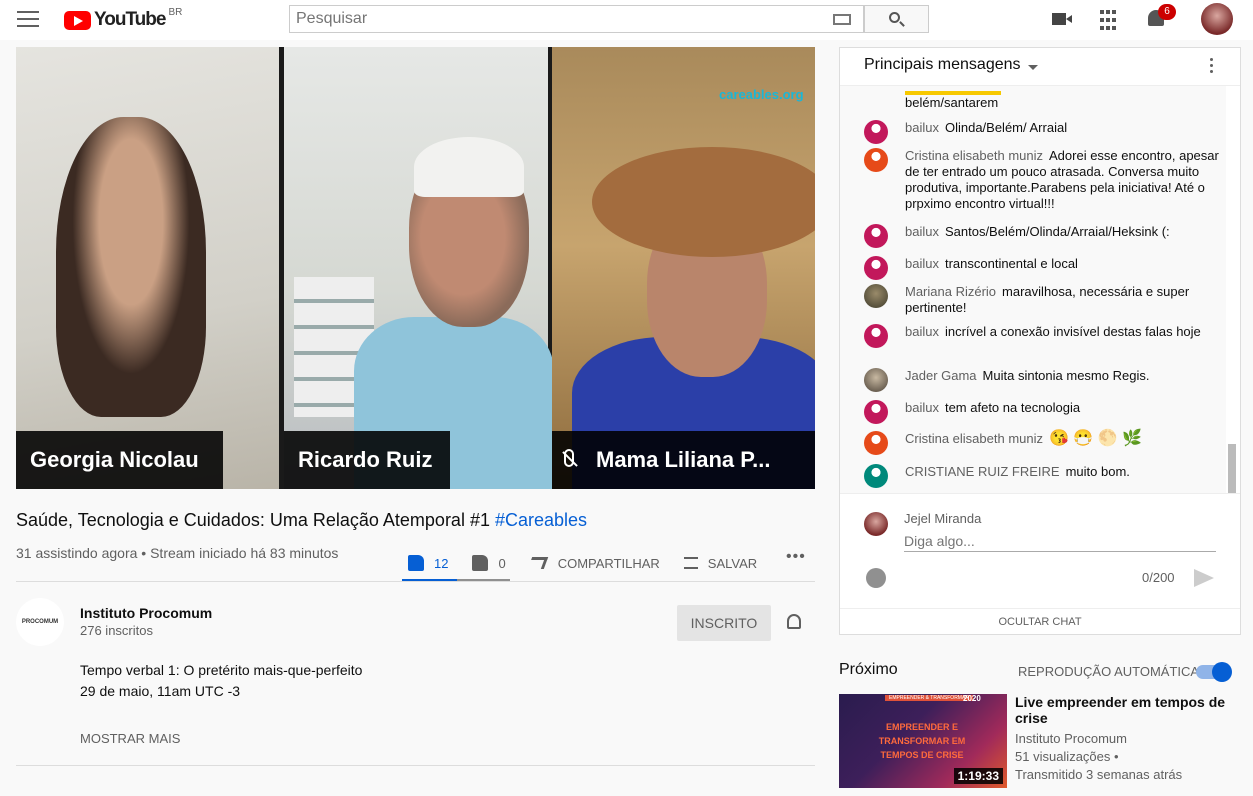 This screenshot has width=1253, height=796. I want to click on subscriber-count: 276 inscritos, so click(116, 630).